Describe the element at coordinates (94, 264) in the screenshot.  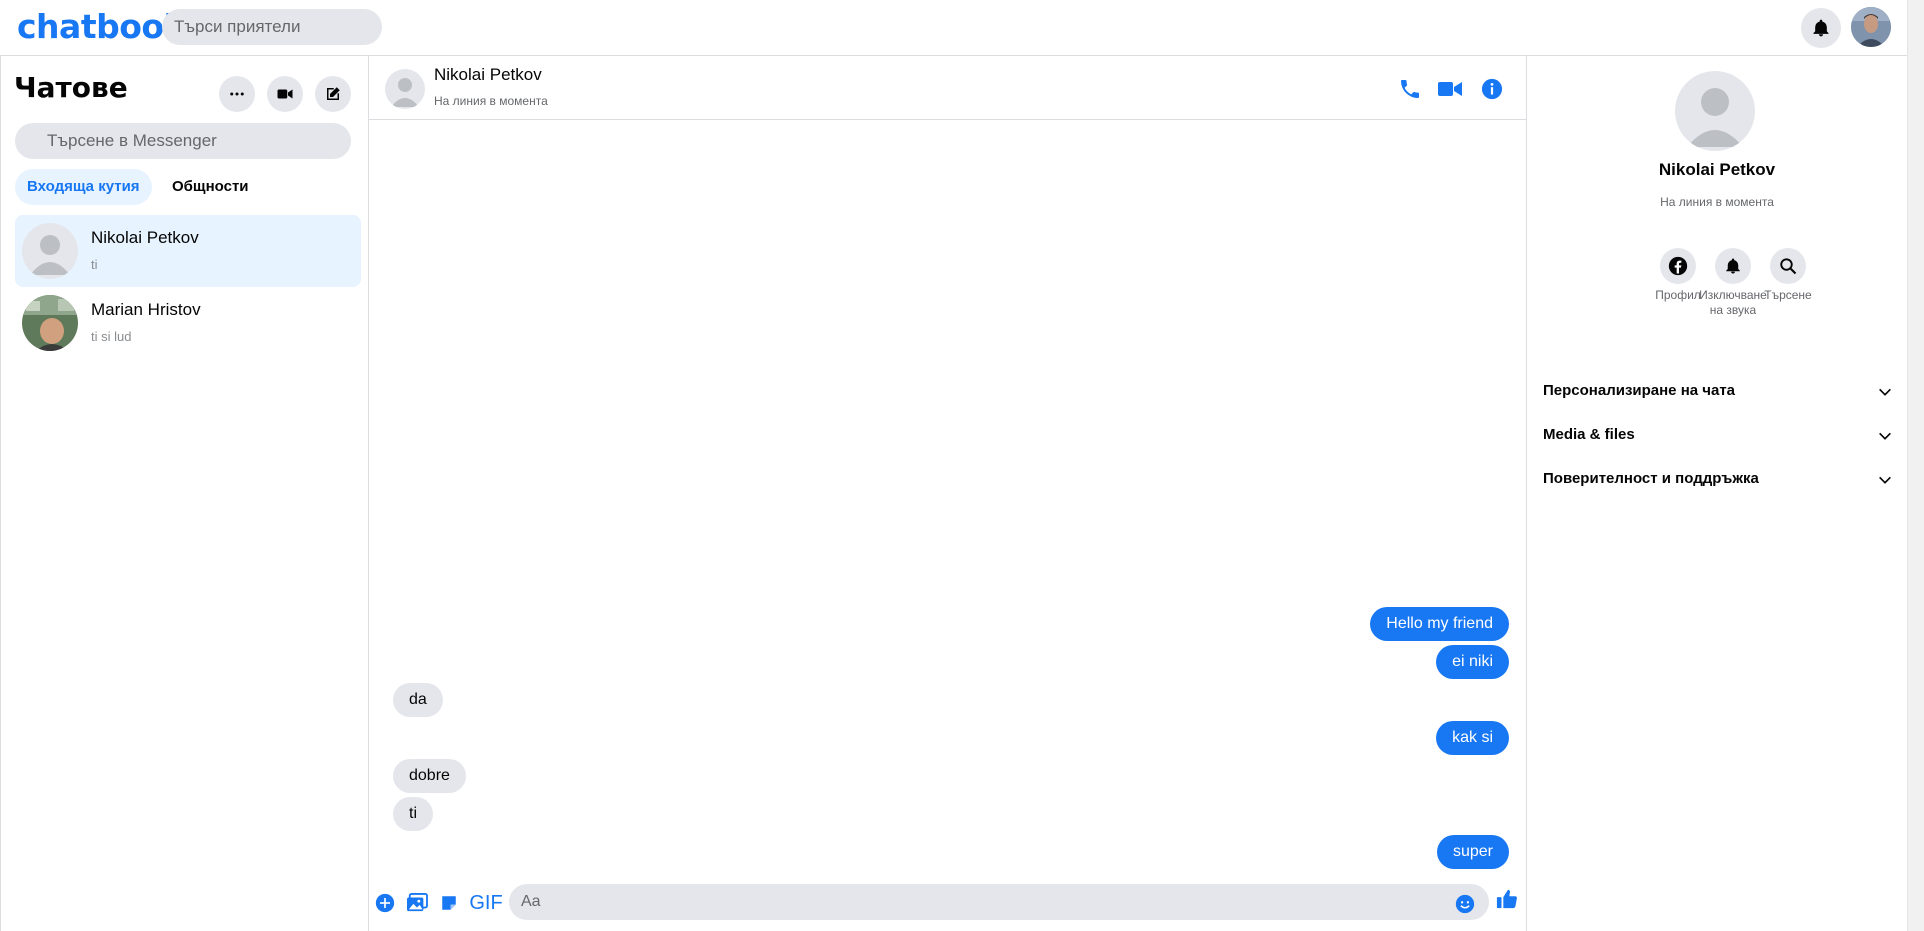
I see `chat-preview: ti` at that location.